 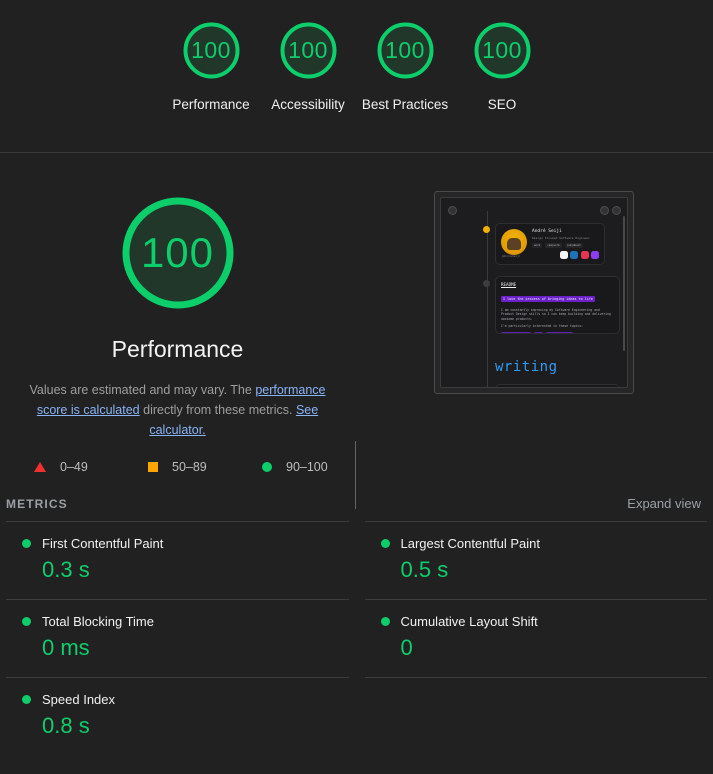 I want to click on screenshot-scrollbar, so click(x=624, y=283).